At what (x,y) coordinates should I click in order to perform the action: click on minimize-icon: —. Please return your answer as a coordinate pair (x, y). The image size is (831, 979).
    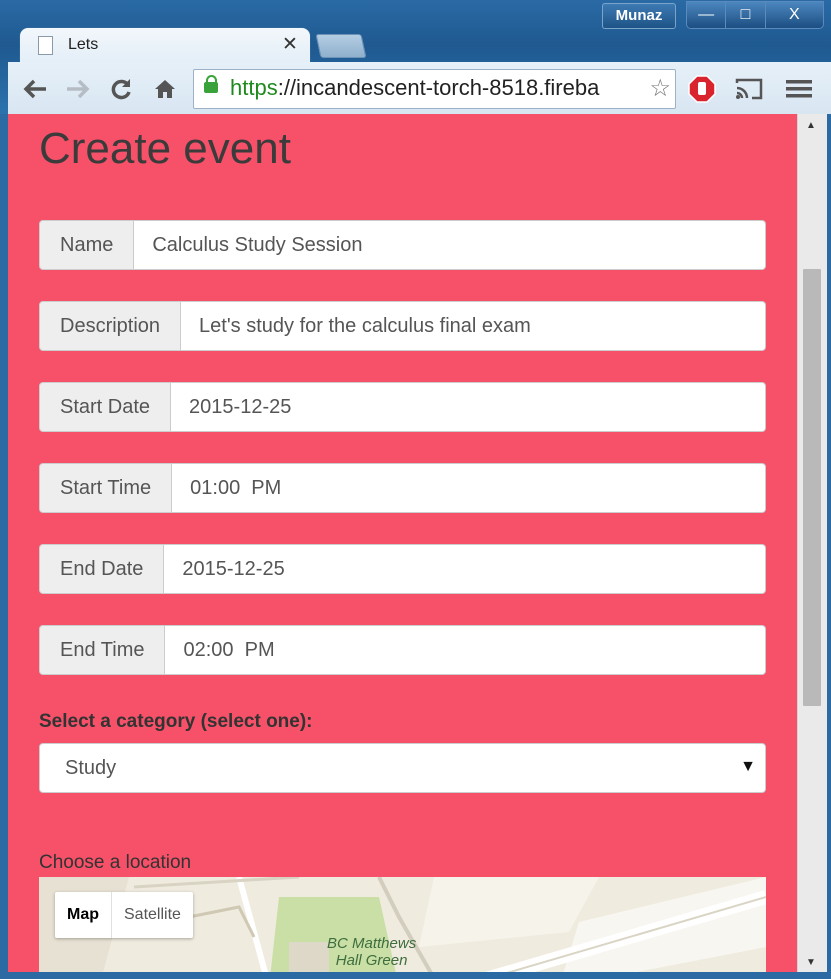
    Looking at the image, I should click on (706, 14).